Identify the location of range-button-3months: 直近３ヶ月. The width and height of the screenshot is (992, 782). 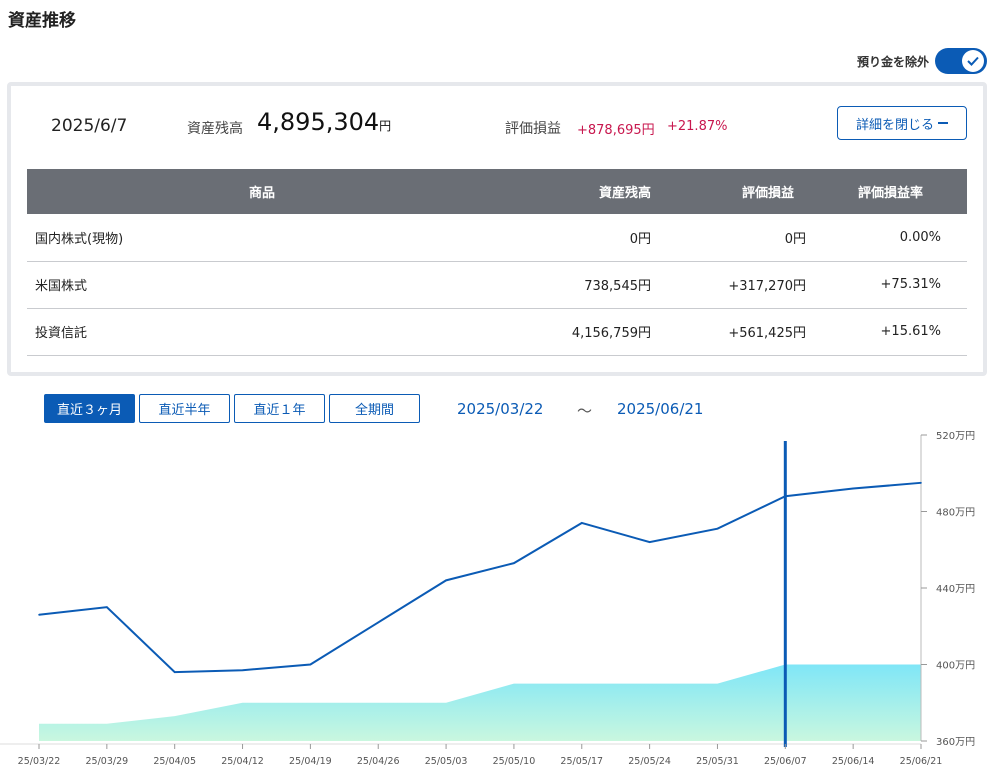
(89, 408).